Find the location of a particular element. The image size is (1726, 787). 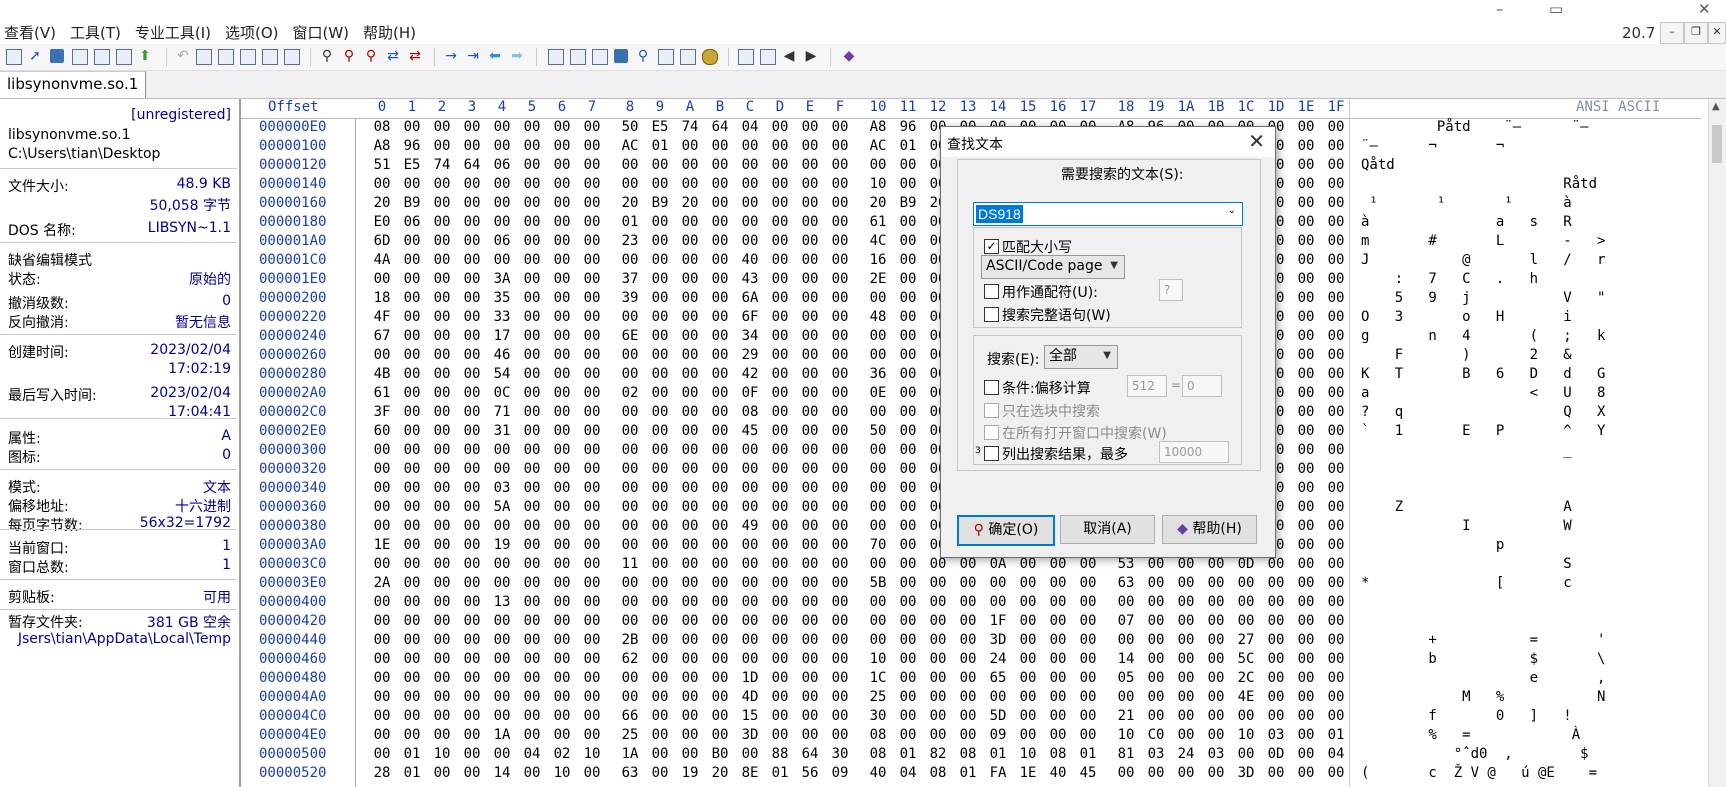

open-file-icon: ➚ is located at coordinates (35, 56).